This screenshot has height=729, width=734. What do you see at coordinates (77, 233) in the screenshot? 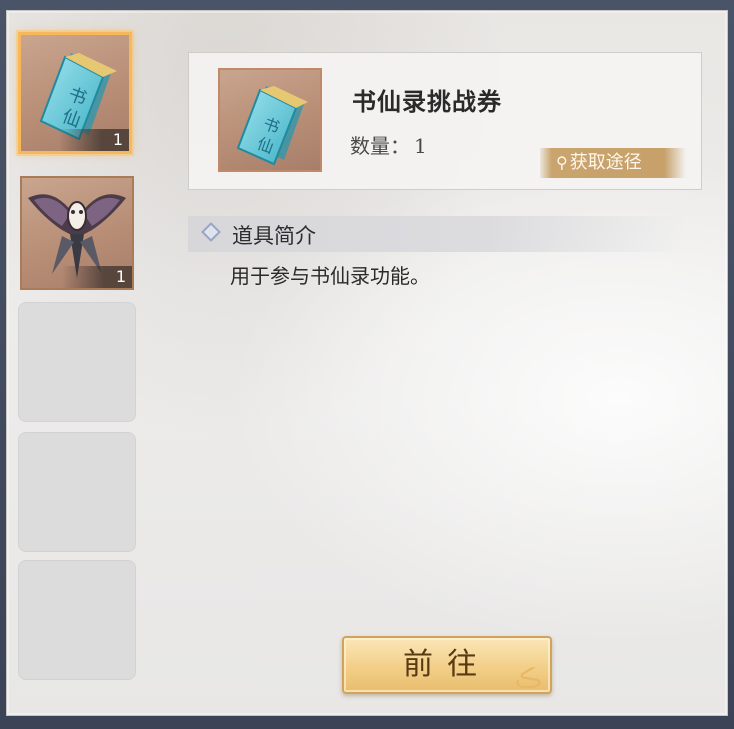
I see `inventory-slot-kite: 1` at bounding box center [77, 233].